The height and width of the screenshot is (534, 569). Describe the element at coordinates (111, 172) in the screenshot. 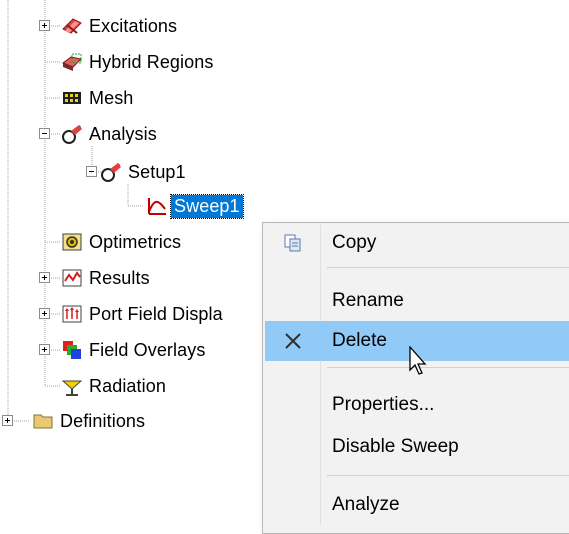

I see `setup-icon` at that location.